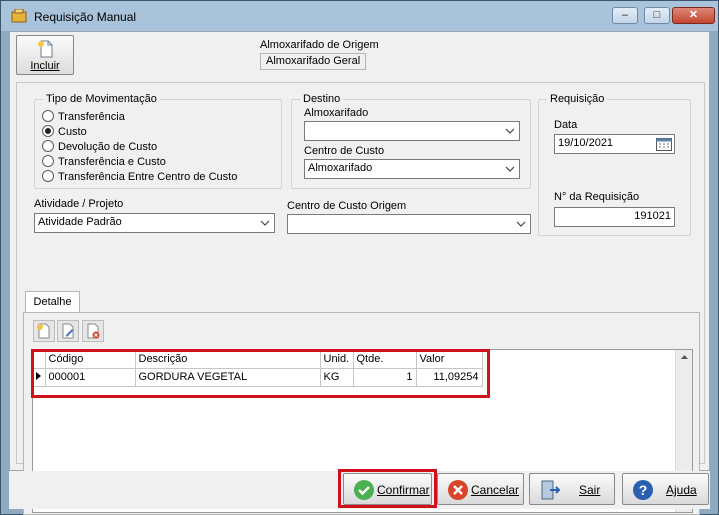 The image size is (719, 515). What do you see at coordinates (586, 143) in the screenshot?
I see `date-value: 19/10/2021` at bounding box center [586, 143].